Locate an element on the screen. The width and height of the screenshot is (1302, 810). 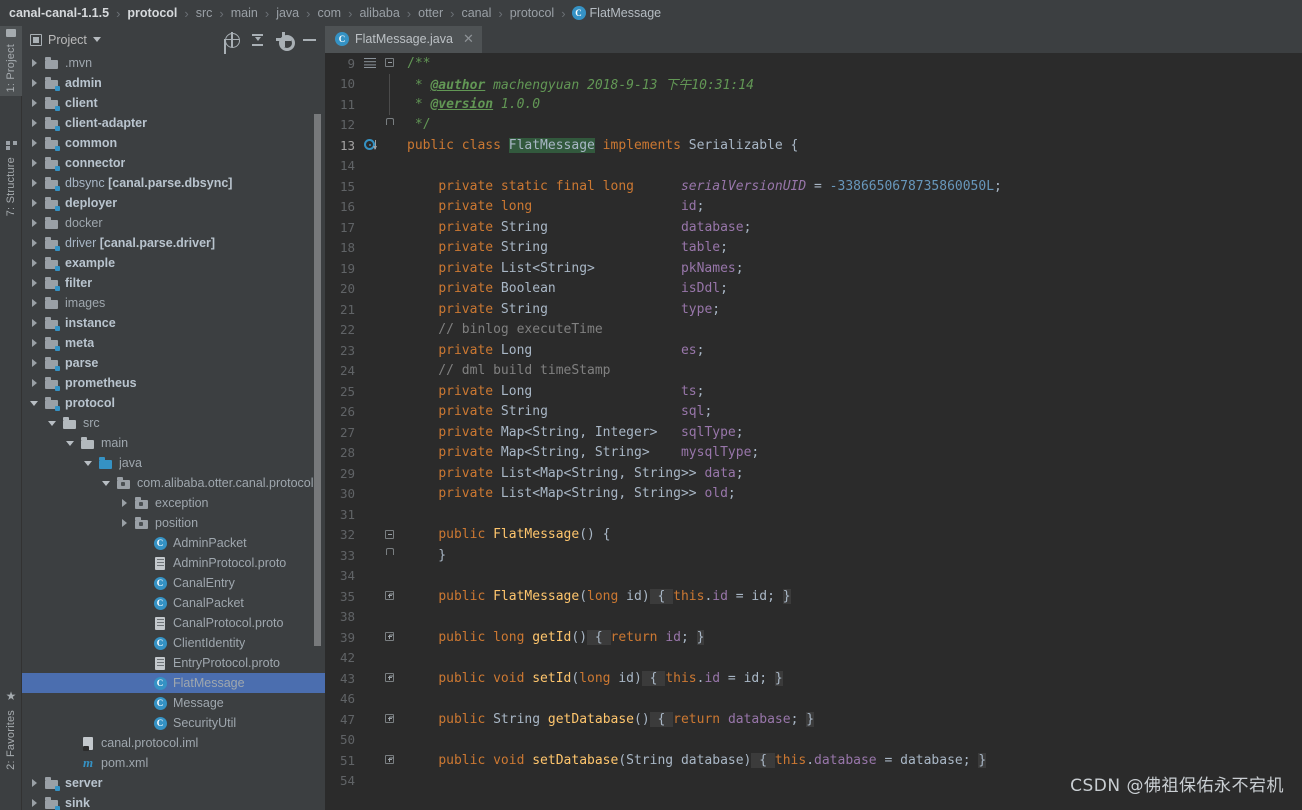
breadcrumb-item: canal-canal-1.1.5 is located at coordinates (59, 13).